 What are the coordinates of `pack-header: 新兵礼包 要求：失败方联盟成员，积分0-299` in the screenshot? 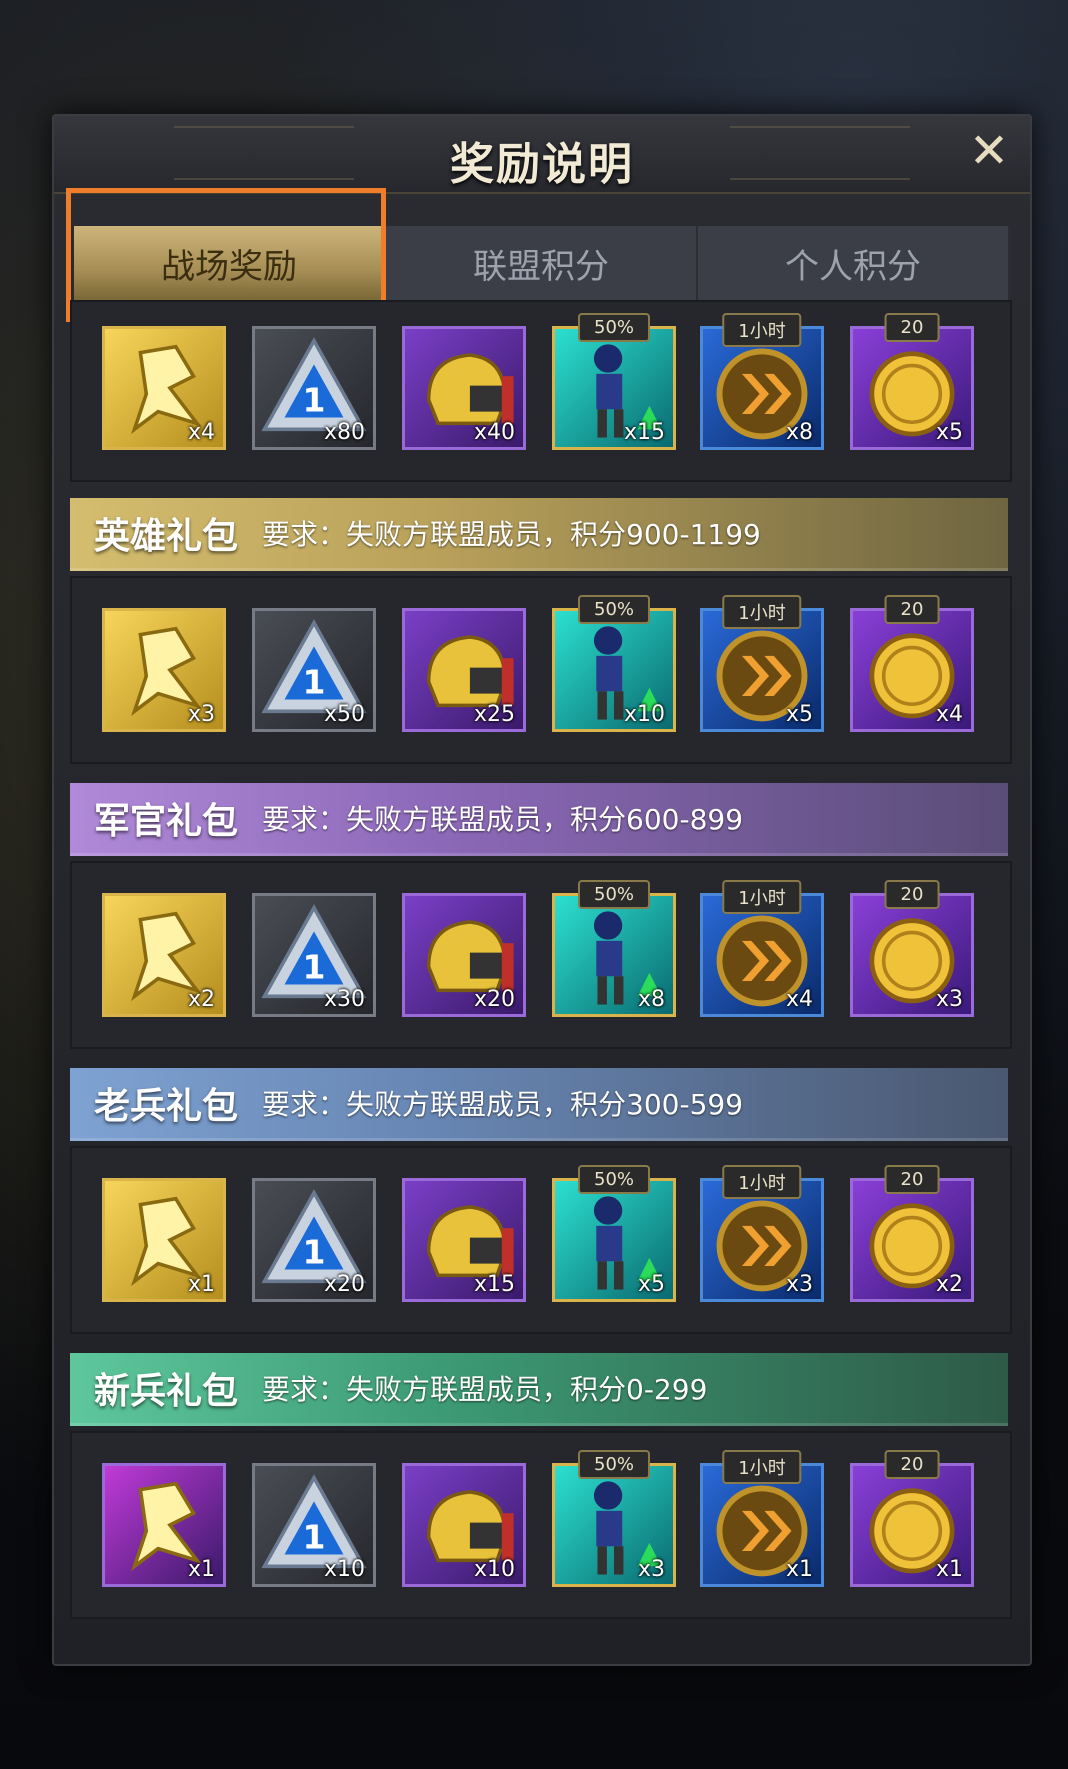 It's located at (539, 1389).